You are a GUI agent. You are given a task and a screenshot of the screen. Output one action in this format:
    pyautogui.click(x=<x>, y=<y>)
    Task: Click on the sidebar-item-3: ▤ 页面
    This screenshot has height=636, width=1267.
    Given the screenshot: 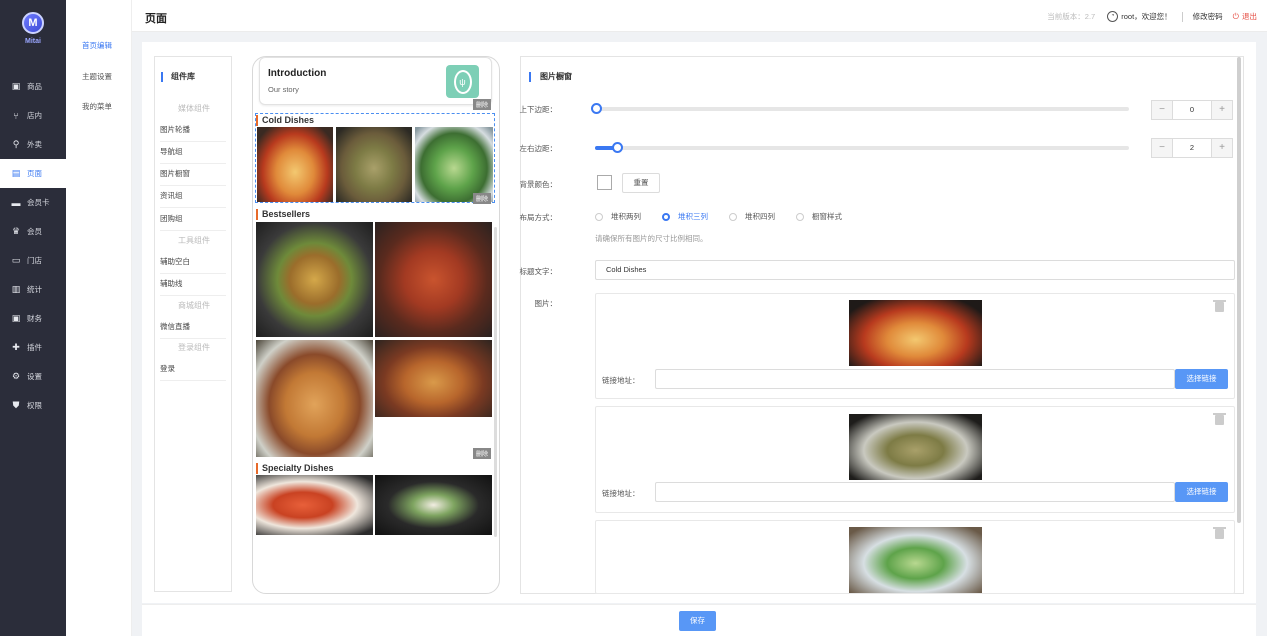 What is the action you would take?
    pyautogui.click(x=33, y=173)
    